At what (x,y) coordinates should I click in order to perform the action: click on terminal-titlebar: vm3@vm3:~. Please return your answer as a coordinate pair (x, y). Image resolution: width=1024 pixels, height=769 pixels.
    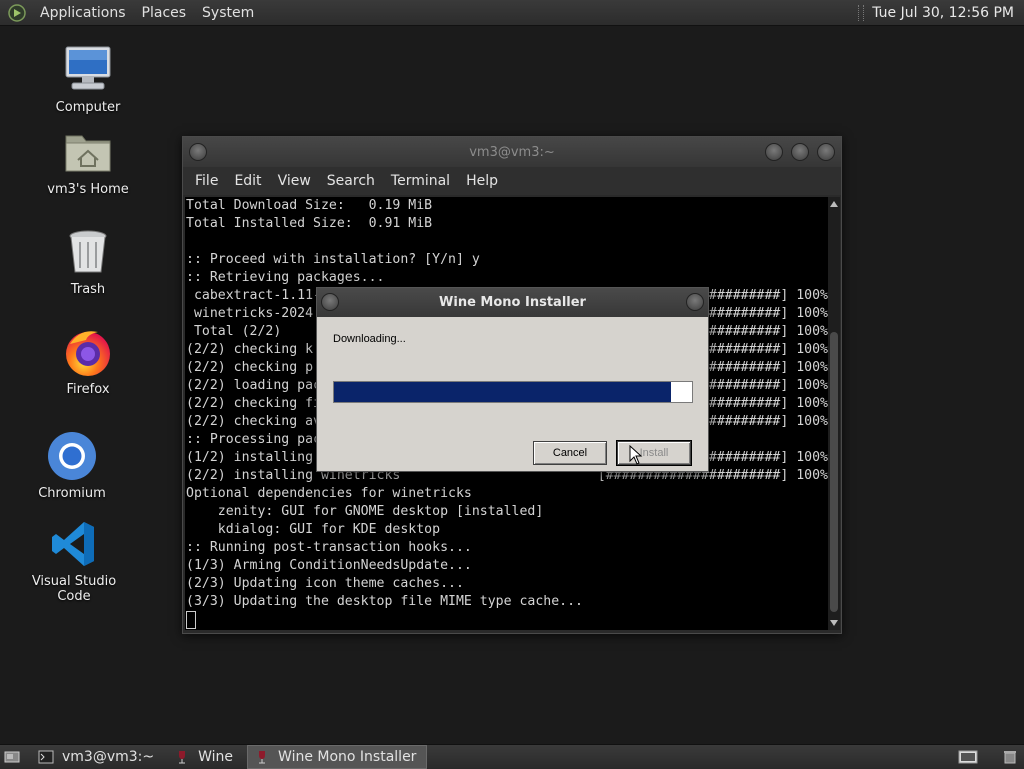
    Looking at the image, I should click on (512, 152).